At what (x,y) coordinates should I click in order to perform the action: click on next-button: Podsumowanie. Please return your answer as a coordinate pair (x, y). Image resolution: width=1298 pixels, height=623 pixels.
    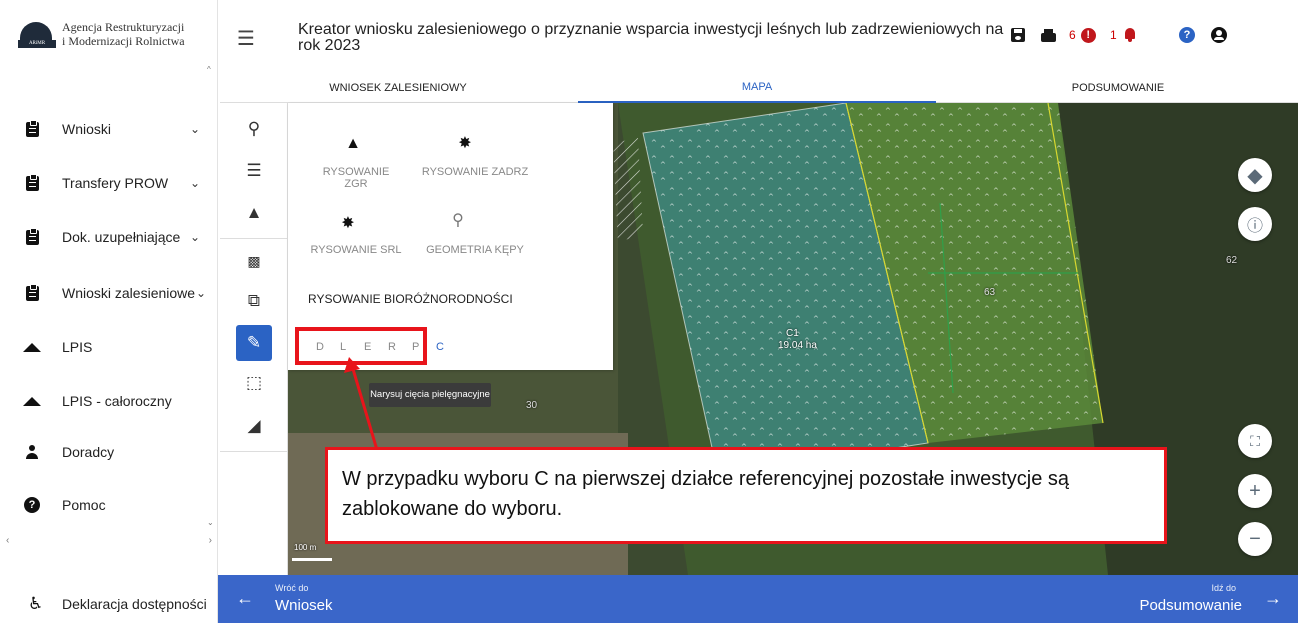
    Looking at the image, I should click on (1190, 605).